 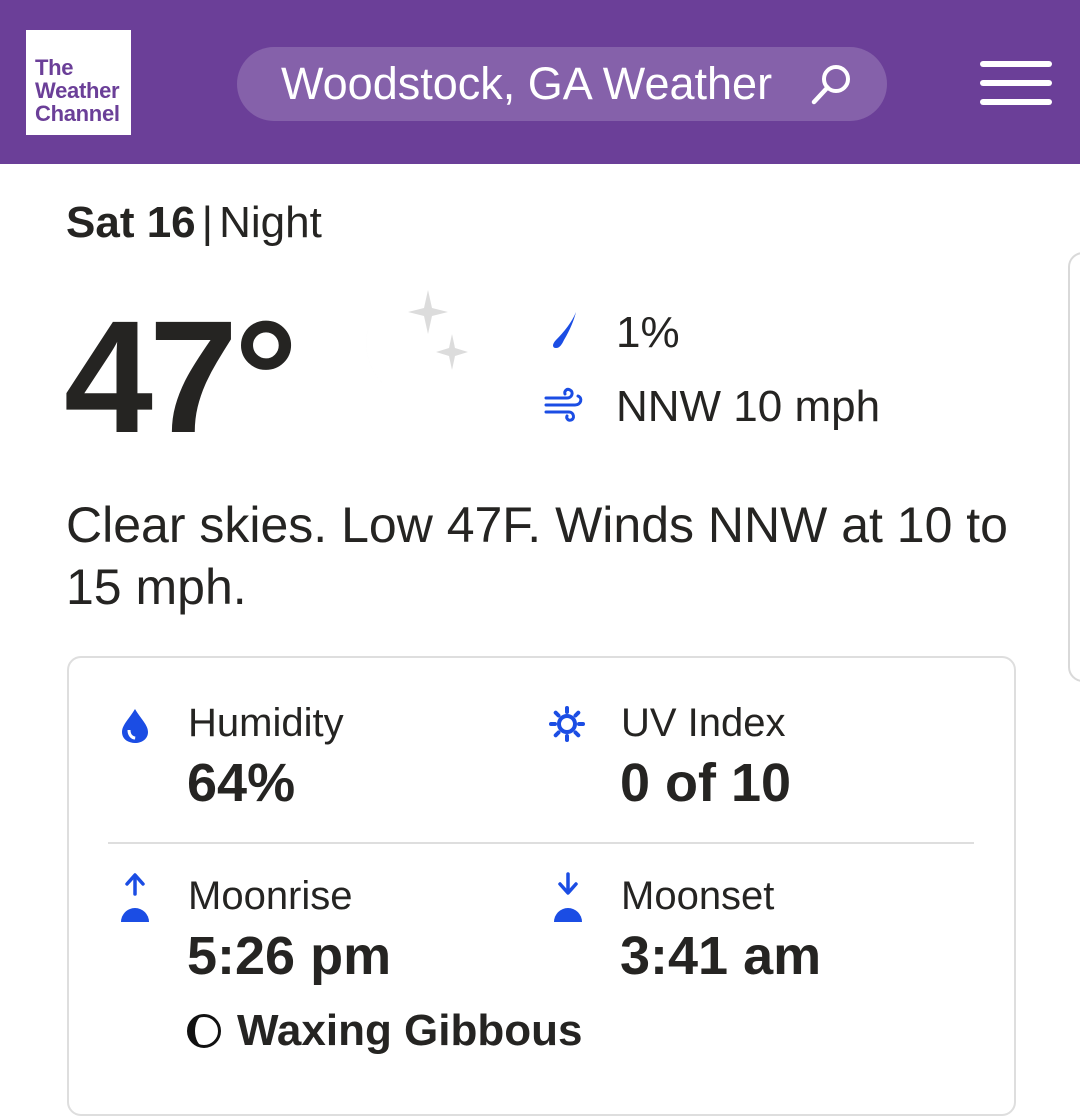 I want to click on forecast-day: Sat 16, so click(x=131, y=222).